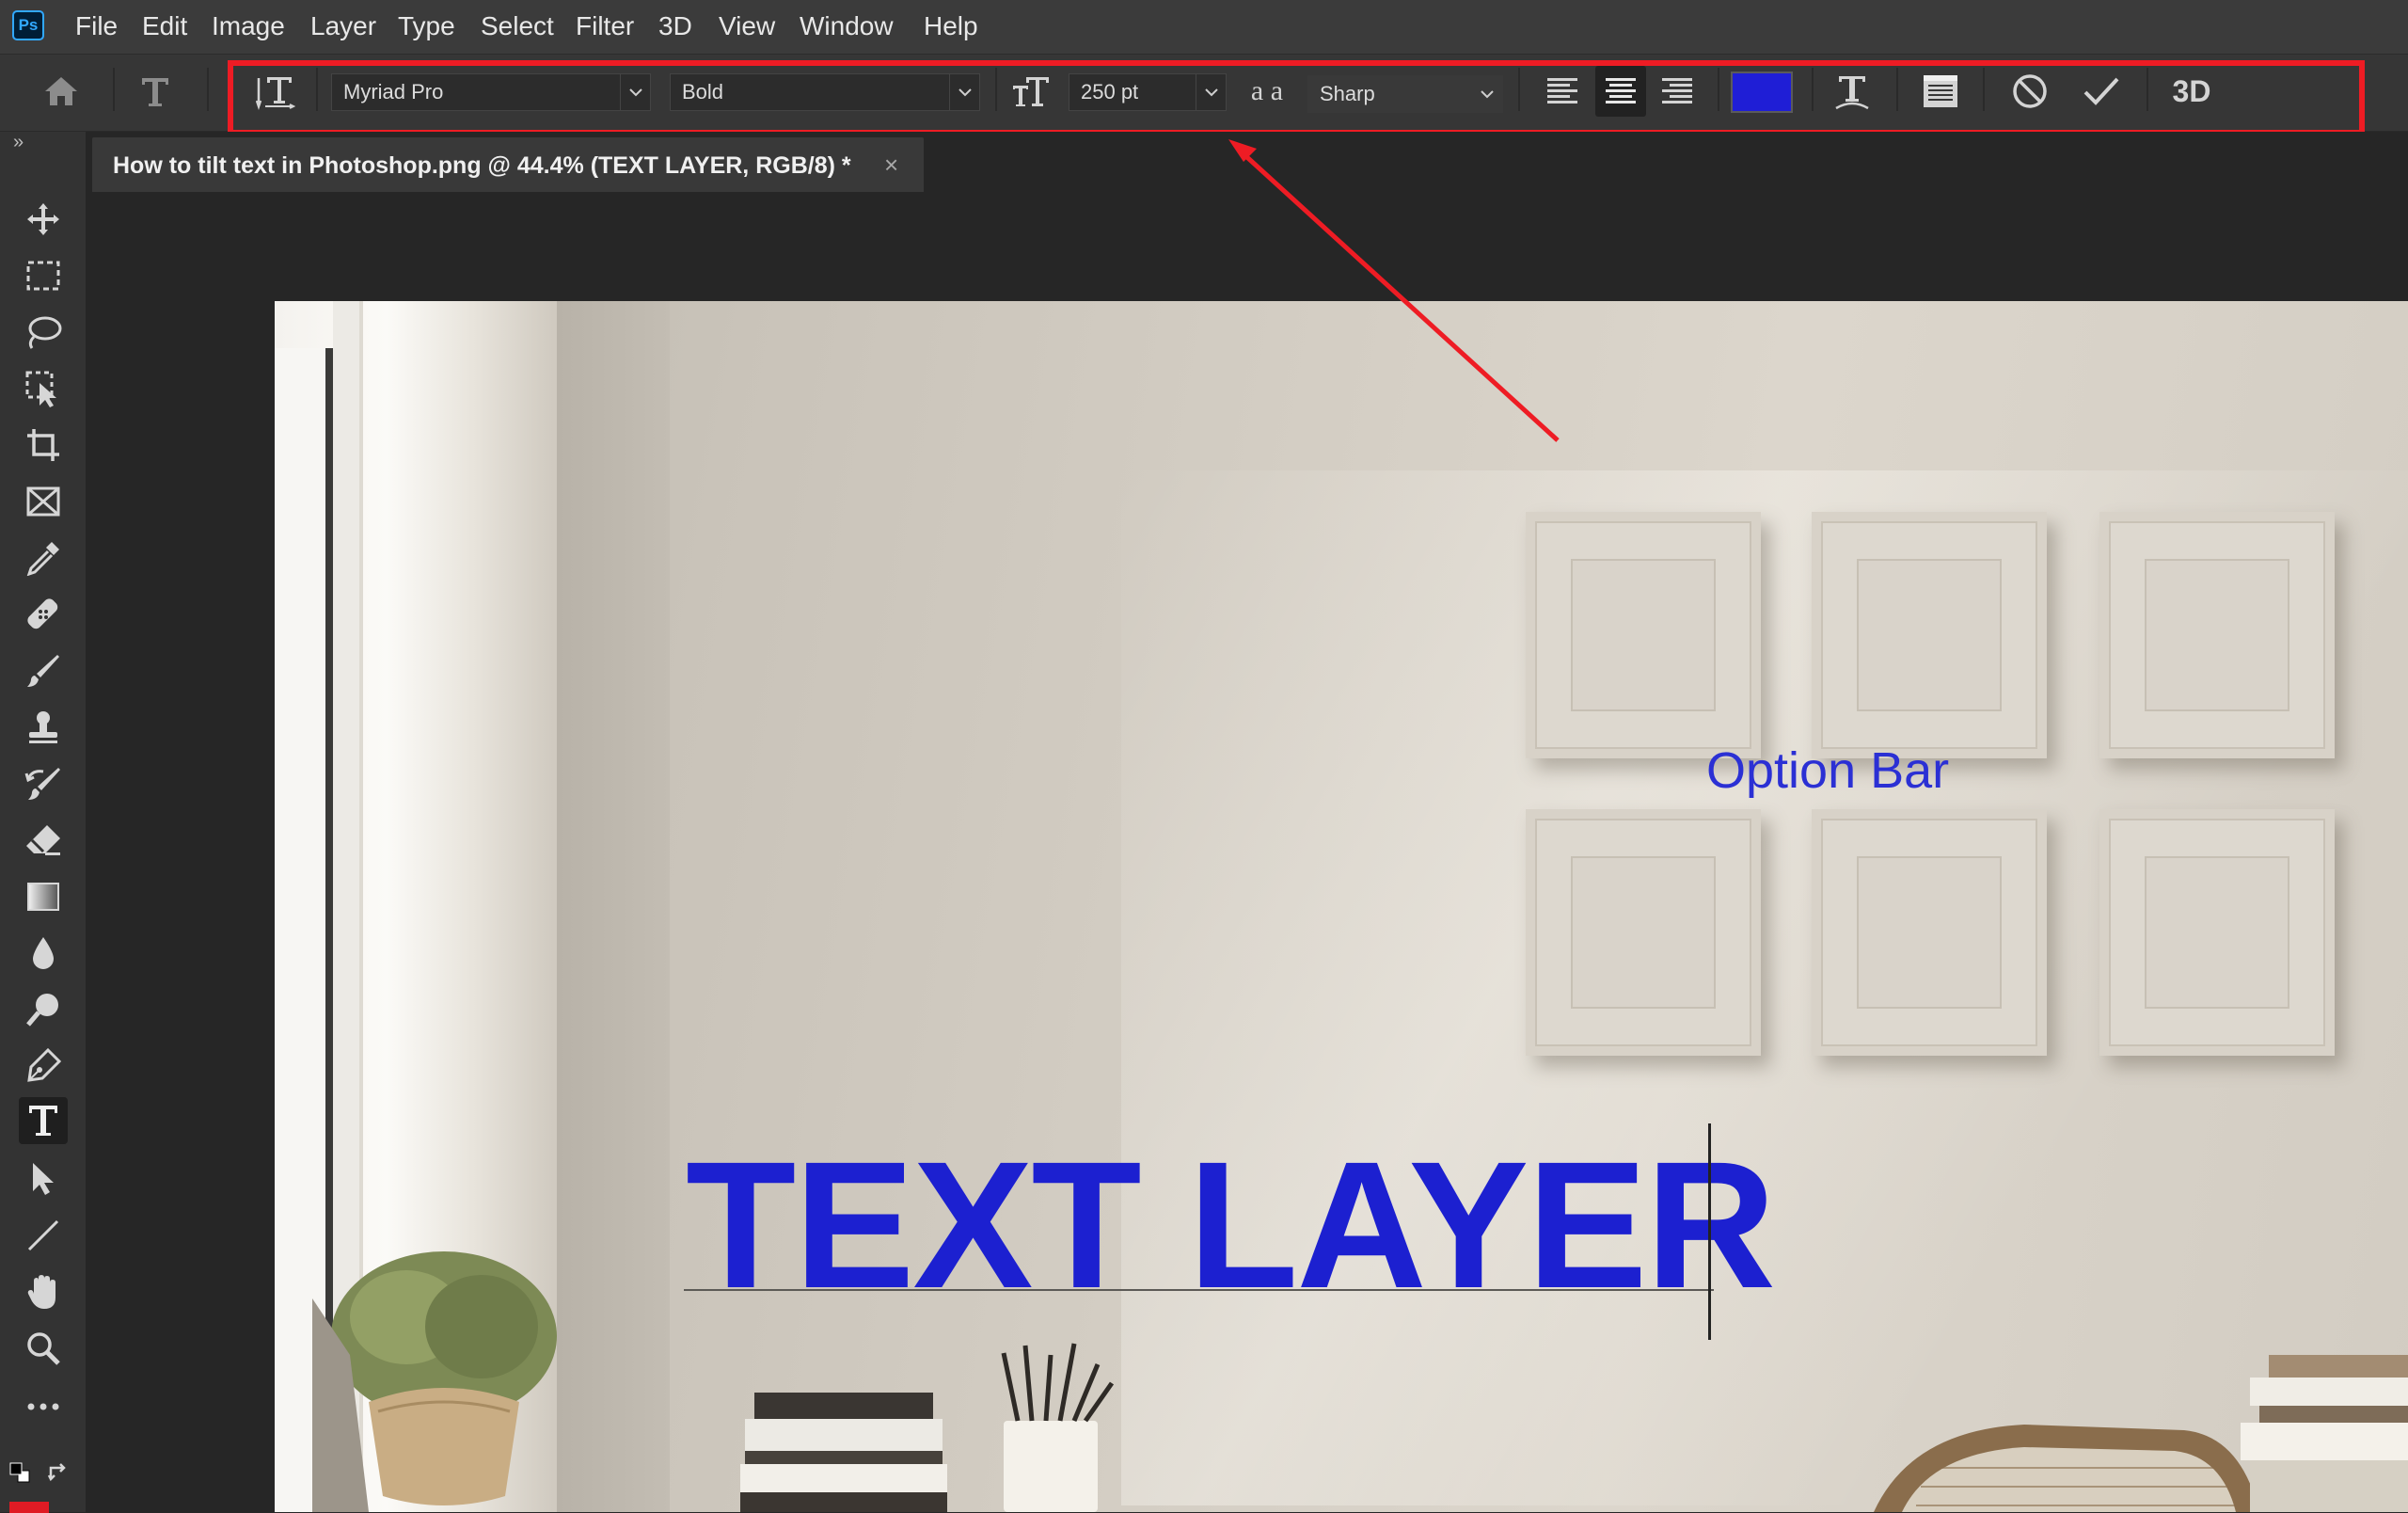 This screenshot has width=2408, height=1513. Describe the element at coordinates (43, 670) in the screenshot. I see `brush-icon` at that location.